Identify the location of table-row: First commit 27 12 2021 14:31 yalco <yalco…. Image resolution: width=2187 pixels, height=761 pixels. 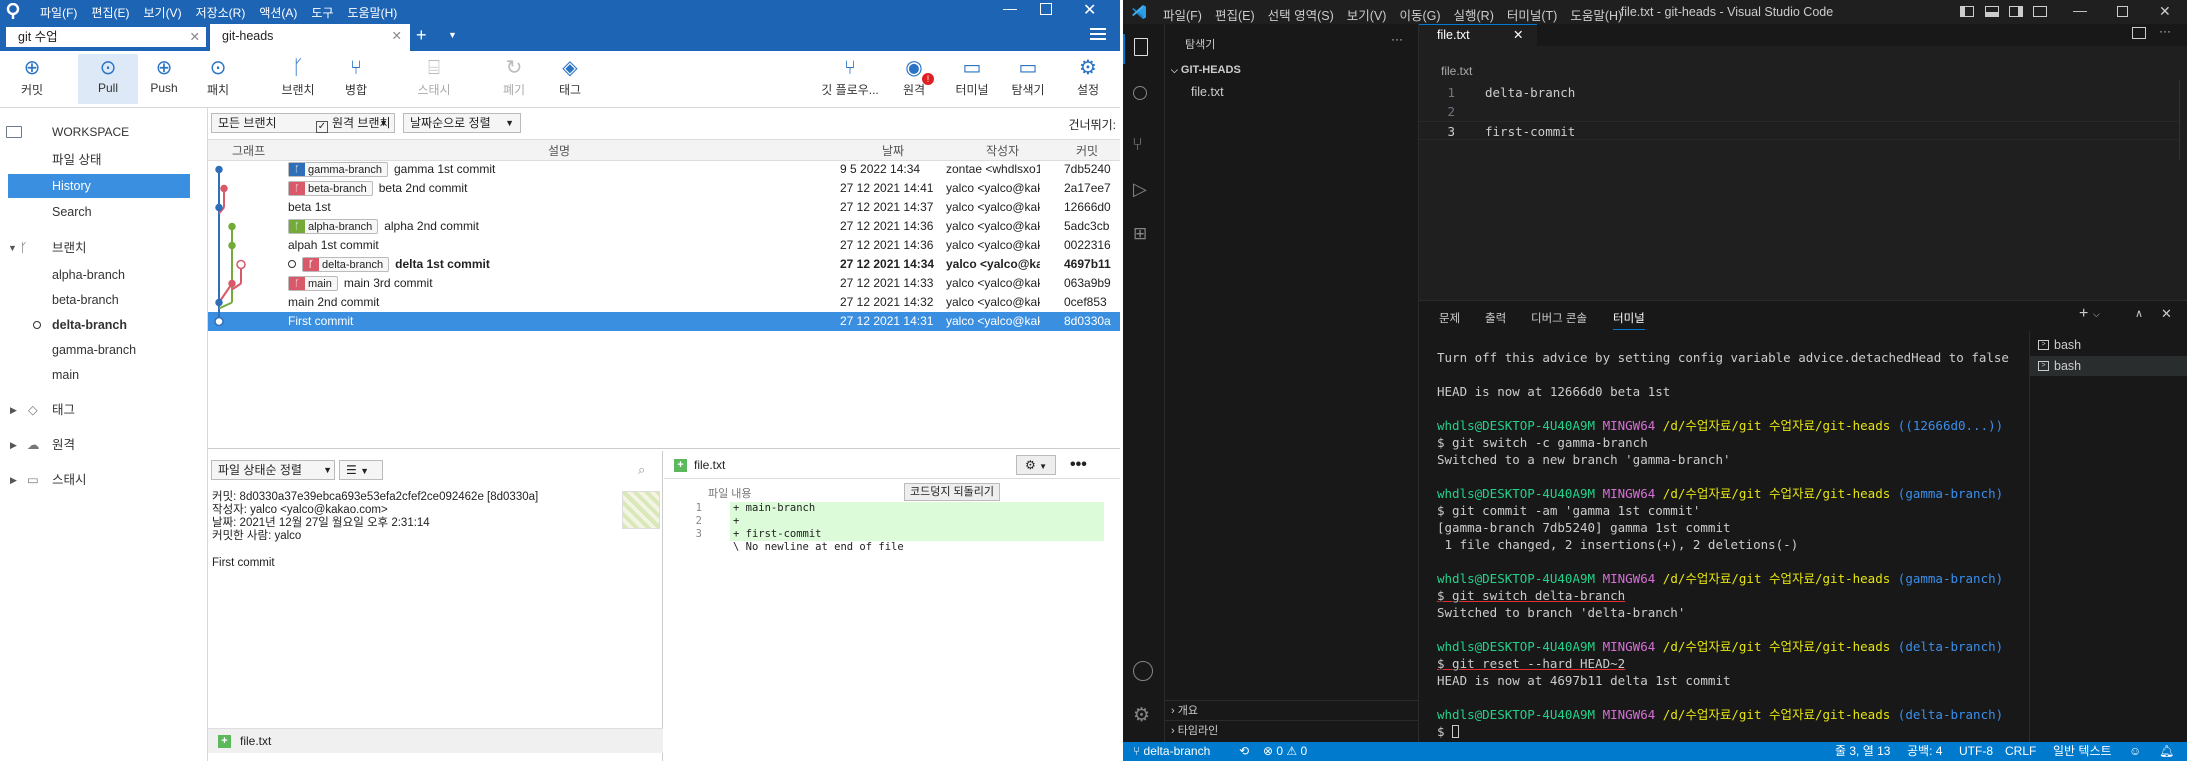
(664, 321).